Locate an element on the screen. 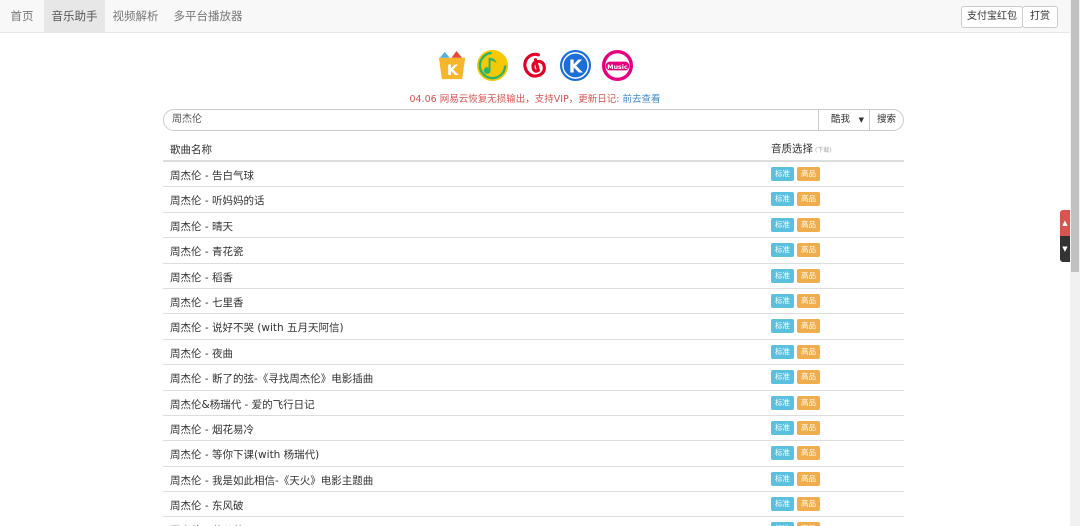 The width and height of the screenshot is (1080, 526). netease-music-logo-icon is located at coordinates (534, 65).